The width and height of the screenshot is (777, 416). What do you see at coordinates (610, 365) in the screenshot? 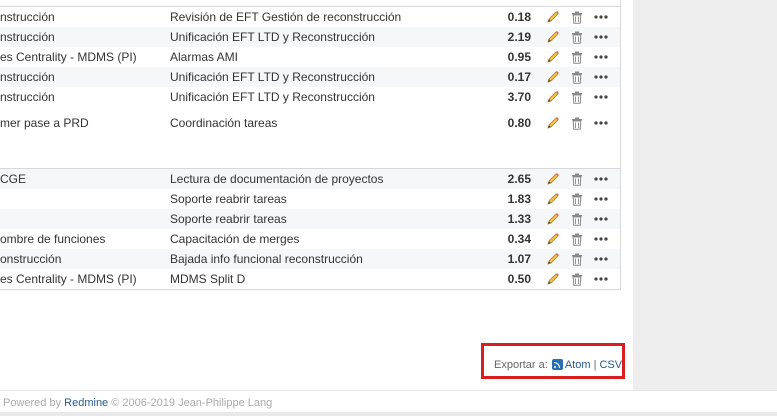
I see `export-csv-link: CSV` at bounding box center [610, 365].